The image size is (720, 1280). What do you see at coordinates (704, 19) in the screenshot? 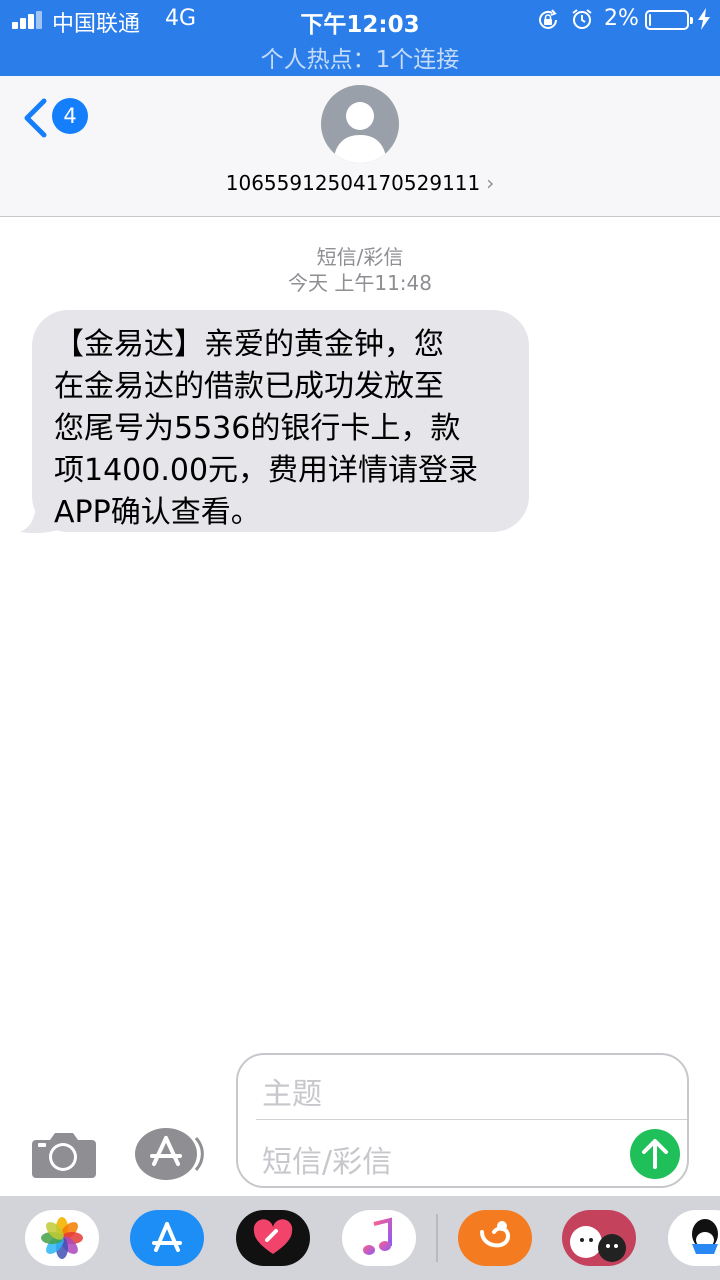
I see `charging-icon` at bounding box center [704, 19].